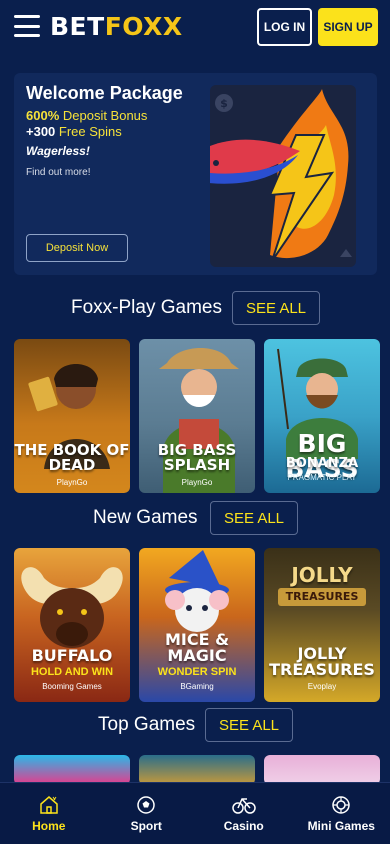 The height and width of the screenshot is (844, 390). I want to click on top-games-header: Top Games SEE ALL, so click(195, 725).